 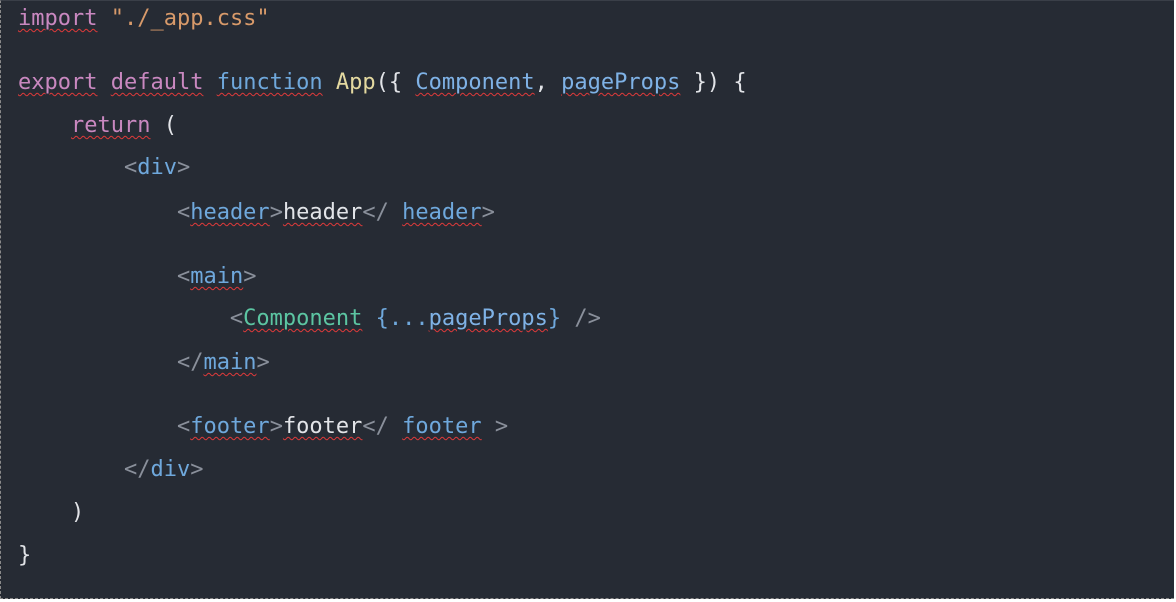 What do you see at coordinates (144, 363) in the screenshot?
I see `code-line: </main>` at bounding box center [144, 363].